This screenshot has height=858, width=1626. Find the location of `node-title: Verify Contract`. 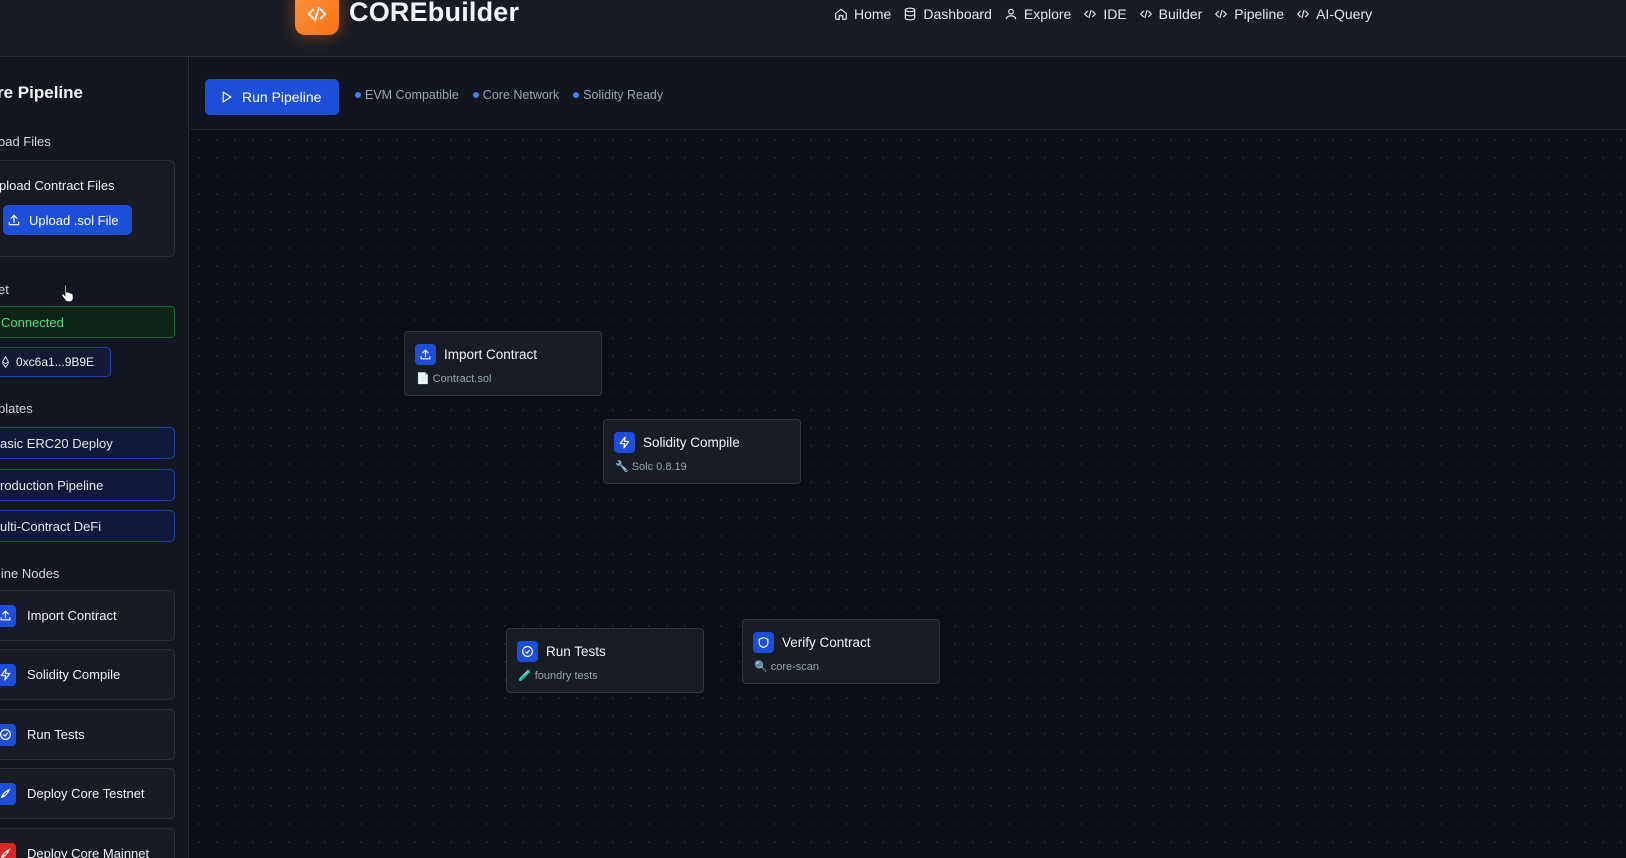

node-title: Verify Contract is located at coordinates (826, 642).